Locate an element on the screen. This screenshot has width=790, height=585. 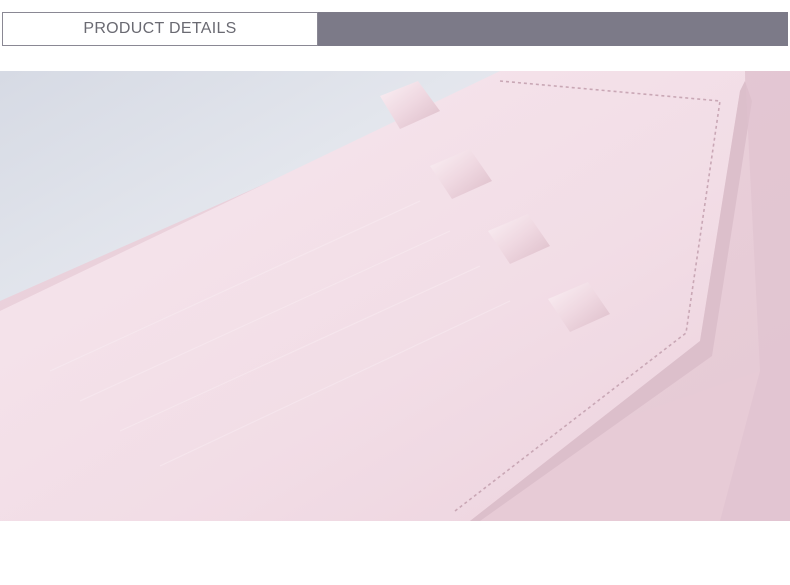
section-title: PRODUCT DETAILS is located at coordinates (160, 28).